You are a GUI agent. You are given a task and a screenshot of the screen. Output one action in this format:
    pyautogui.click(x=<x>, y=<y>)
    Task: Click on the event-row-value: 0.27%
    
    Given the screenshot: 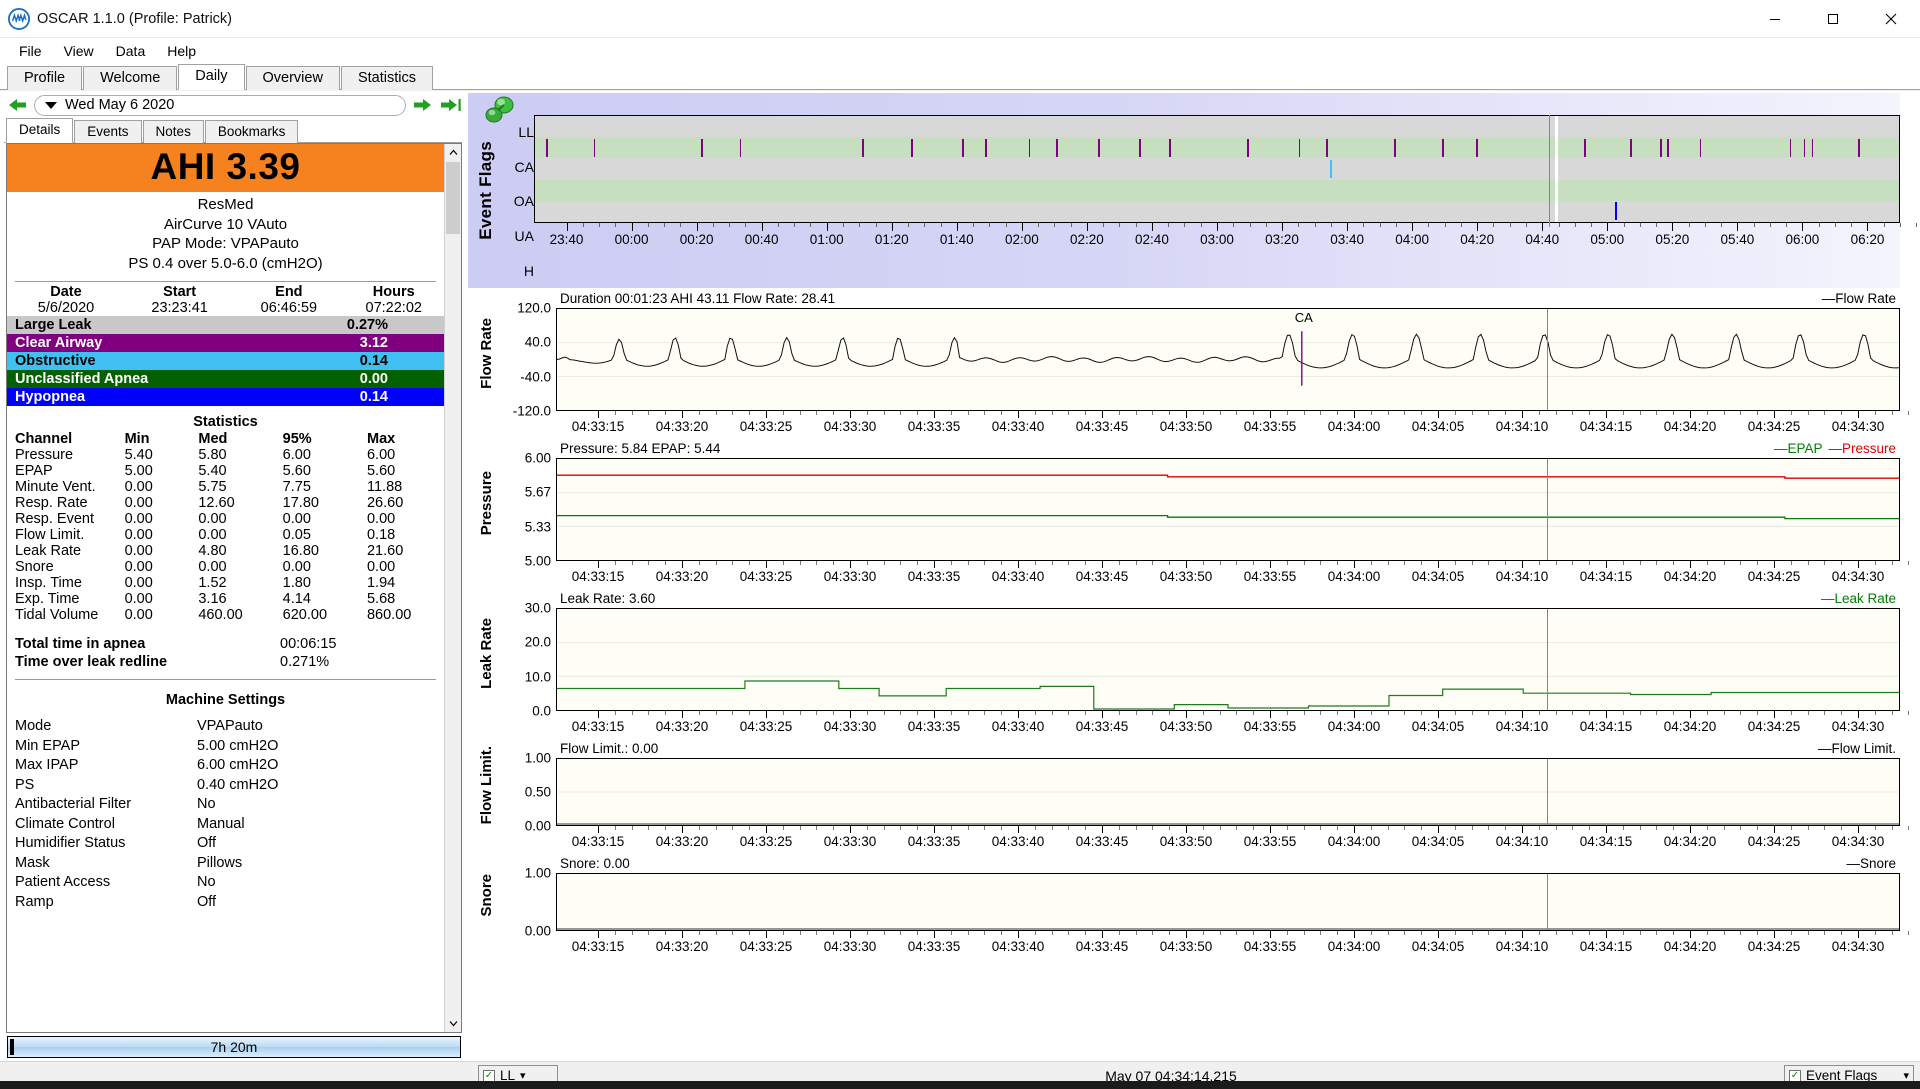 What is the action you would take?
    pyautogui.click(x=367, y=325)
    